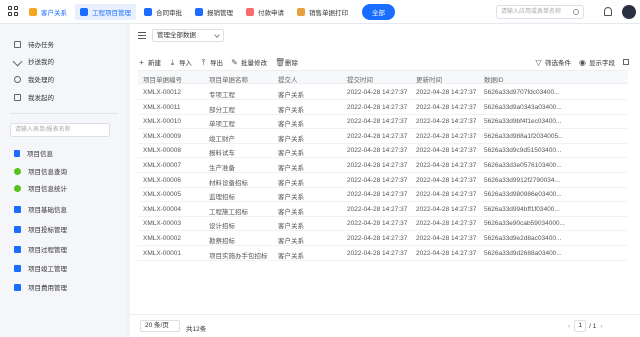  I want to click on column-header: 项目单据编号, so click(162, 79).